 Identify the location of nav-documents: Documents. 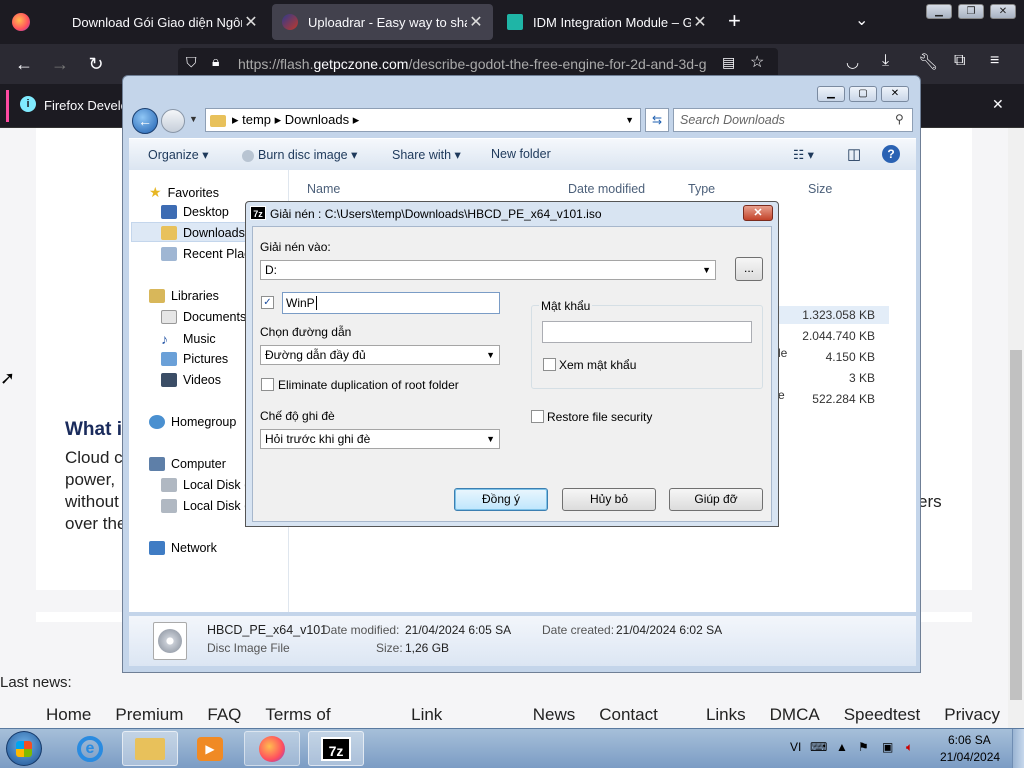
(203, 317).